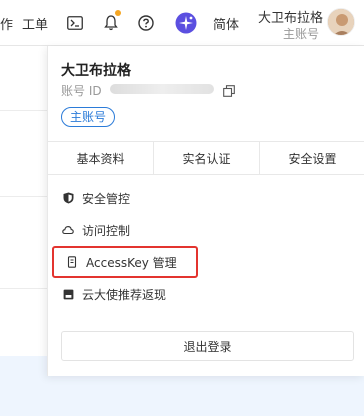 Image resolution: width=364 pixels, height=416 pixels. What do you see at coordinates (88, 117) in the screenshot?
I see `account-type-badge: 主账号` at bounding box center [88, 117].